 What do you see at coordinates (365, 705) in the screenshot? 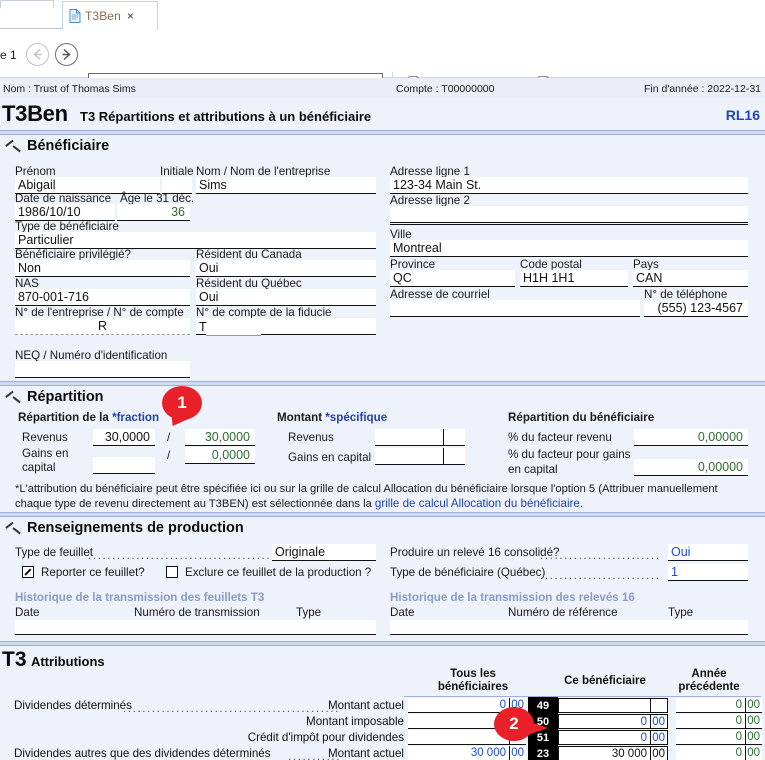
I see `attribution-row-label-right: Montant actuel` at bounding box center [365, 705].